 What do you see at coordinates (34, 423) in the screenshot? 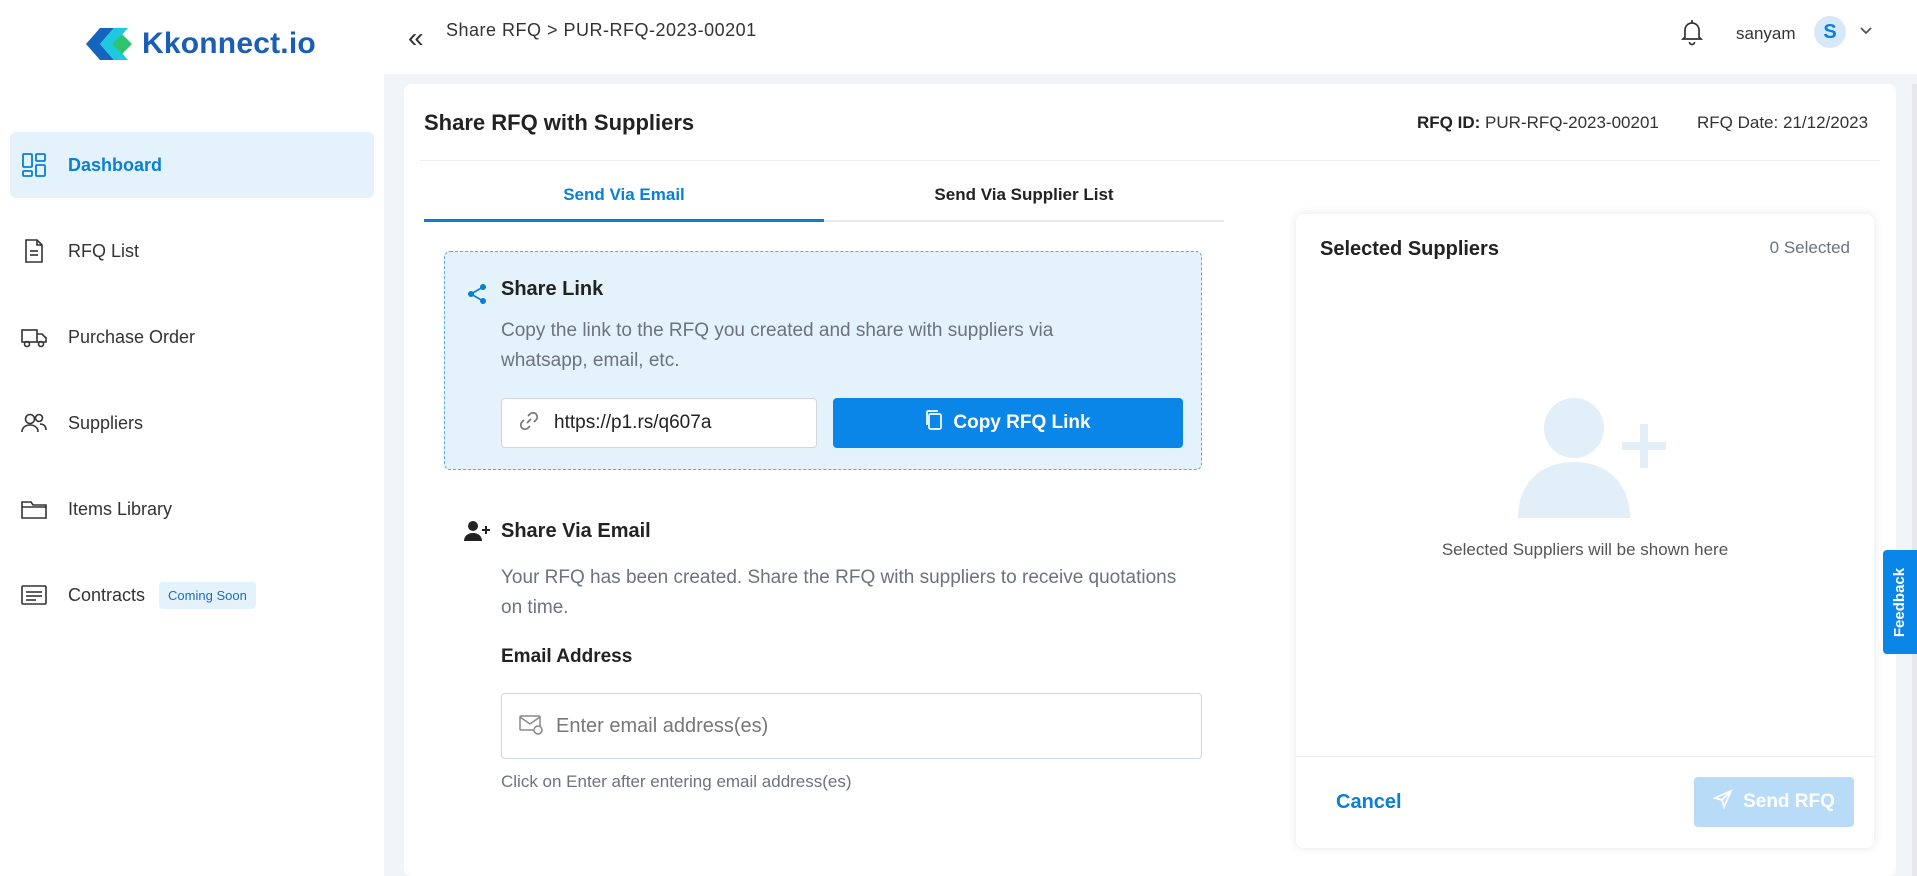
I see `users-icon` at bounding box center [34, 423].